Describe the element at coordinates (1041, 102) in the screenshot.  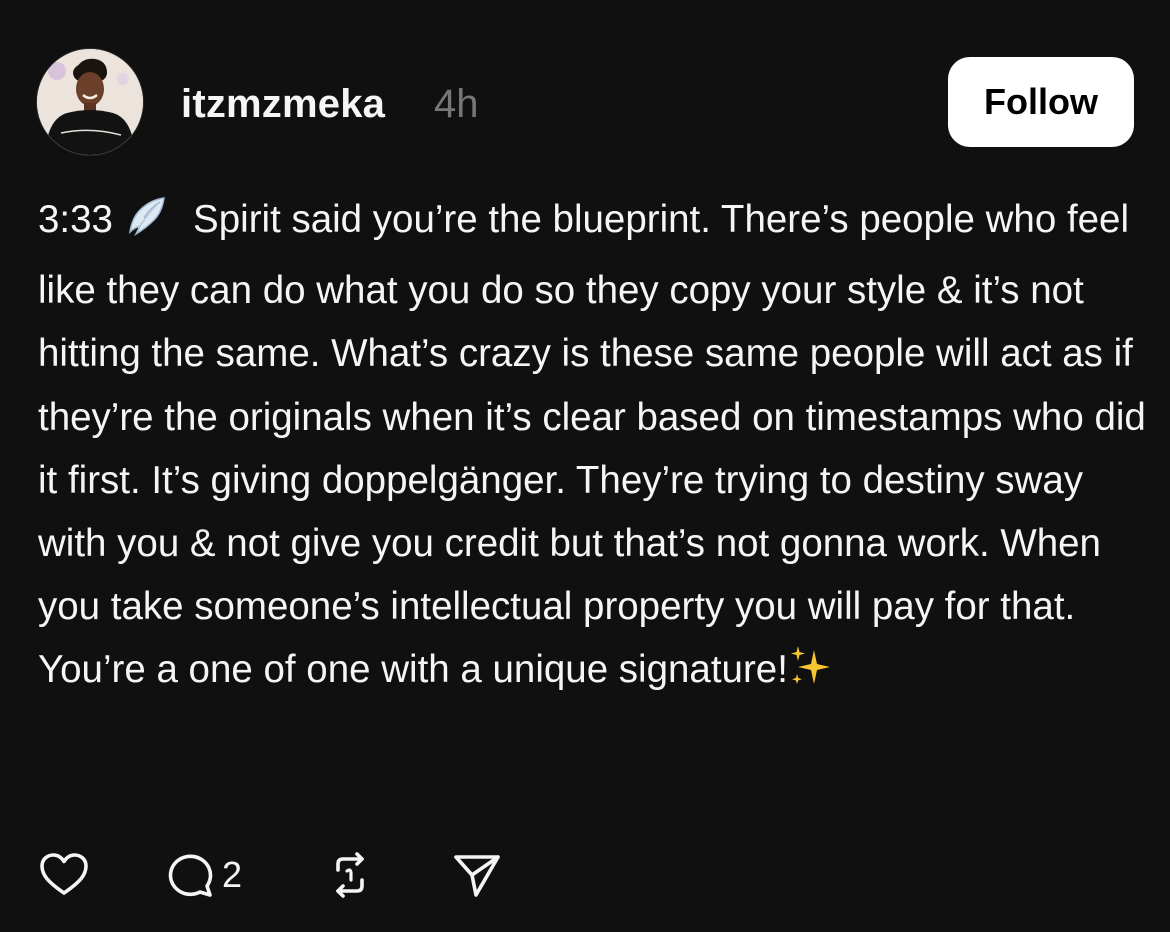
I see `follow-button: Follow` at that location.